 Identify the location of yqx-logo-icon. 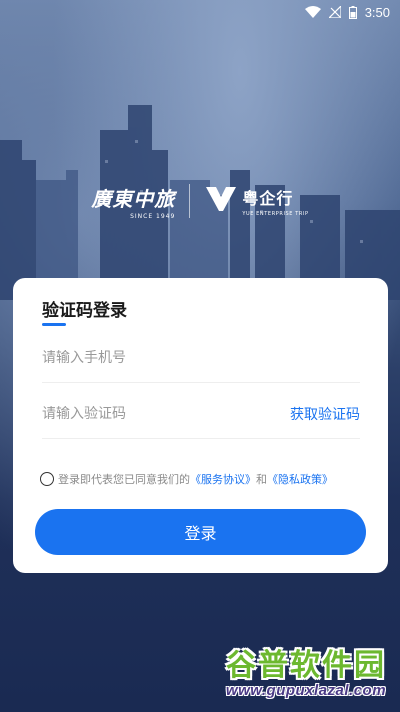
(221, 201).